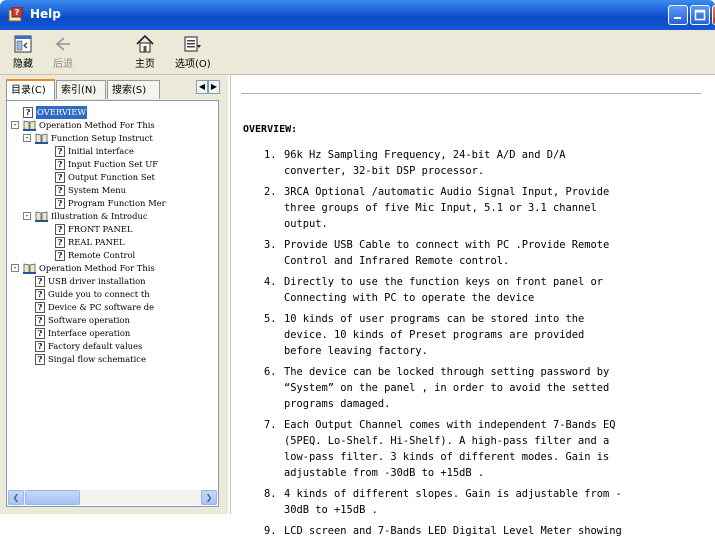  What do you see at coordinates (102, 255) in the screenshot?
I see `tree-item-label: Remote Control` at bounding box center [102, 255].